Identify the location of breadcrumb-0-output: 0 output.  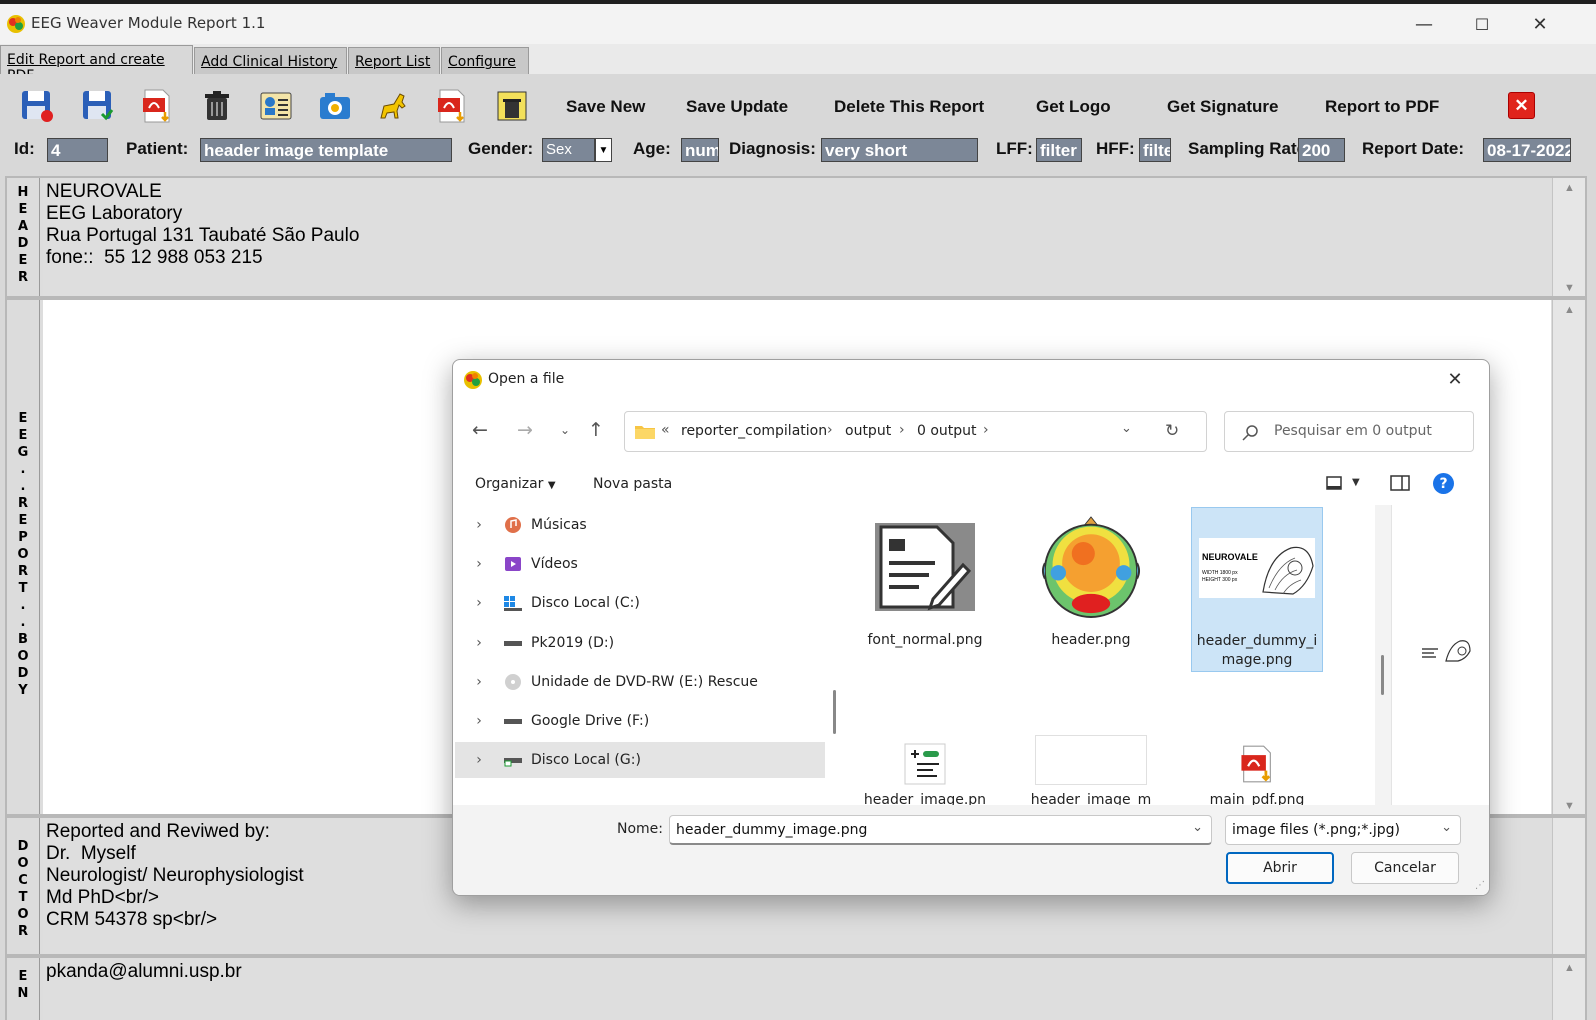
(947, 431).